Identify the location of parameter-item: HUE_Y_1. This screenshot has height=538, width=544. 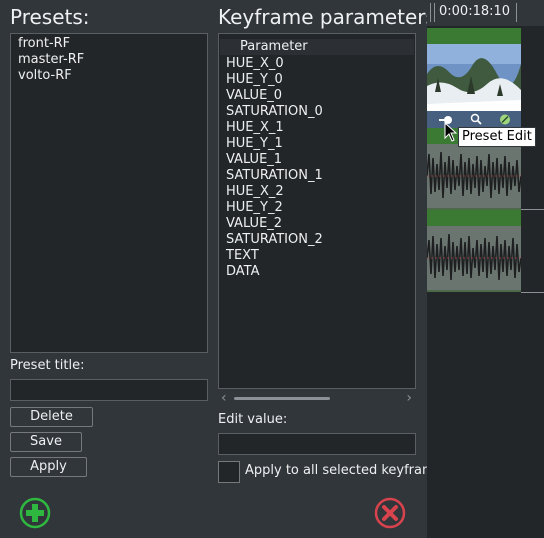
(274, 144).